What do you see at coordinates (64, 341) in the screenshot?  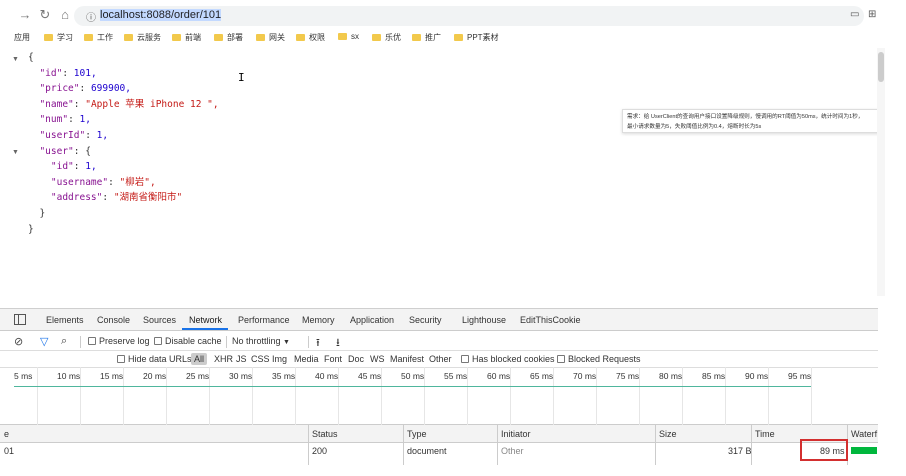 I see `search-icon: ⌕` at bounding box center [64, 341].